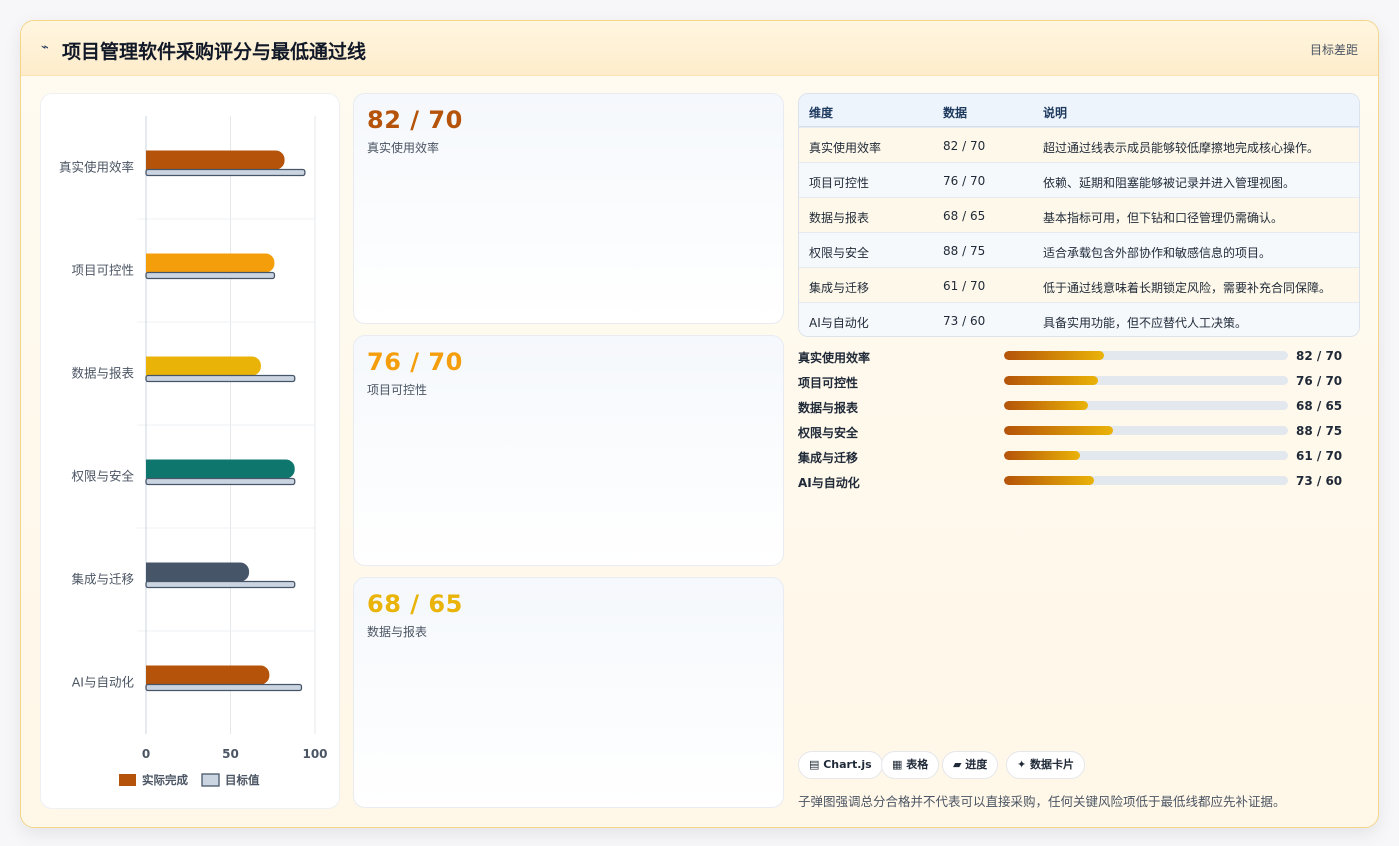  What do you see at coordinates (828, 433) in the screenshot?
I see `progress-label: 权限与安全` at bounding box center [828, 433].